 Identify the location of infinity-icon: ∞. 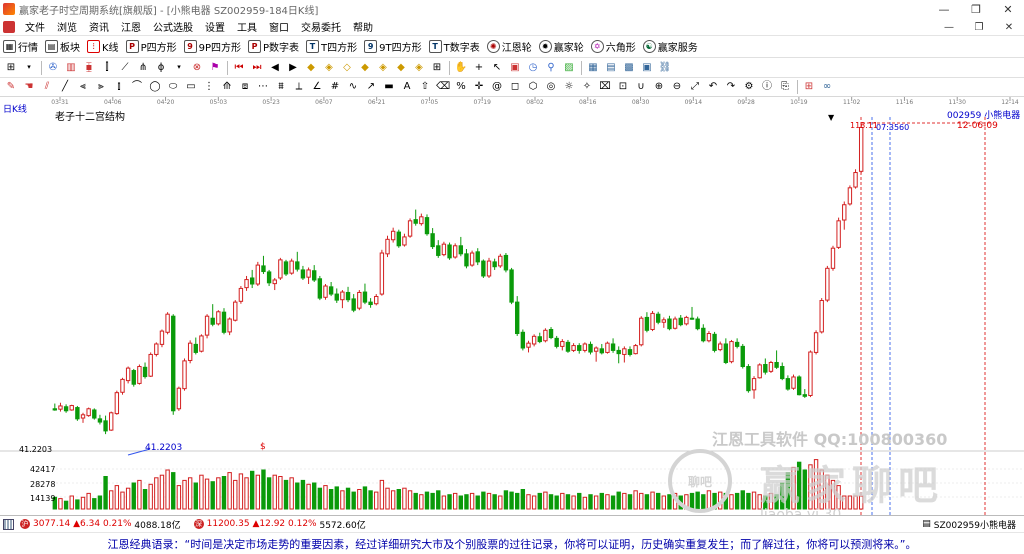
(827, 87).